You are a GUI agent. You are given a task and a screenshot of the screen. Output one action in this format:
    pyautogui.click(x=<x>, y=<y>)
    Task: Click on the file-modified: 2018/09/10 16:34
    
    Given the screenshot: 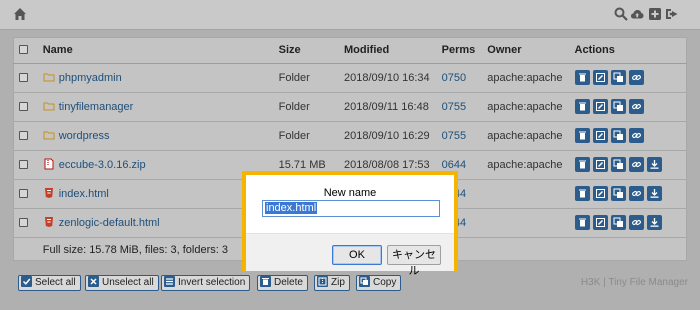 What is the action you would take?
    pyautogui.click(x=387, y=78)
    